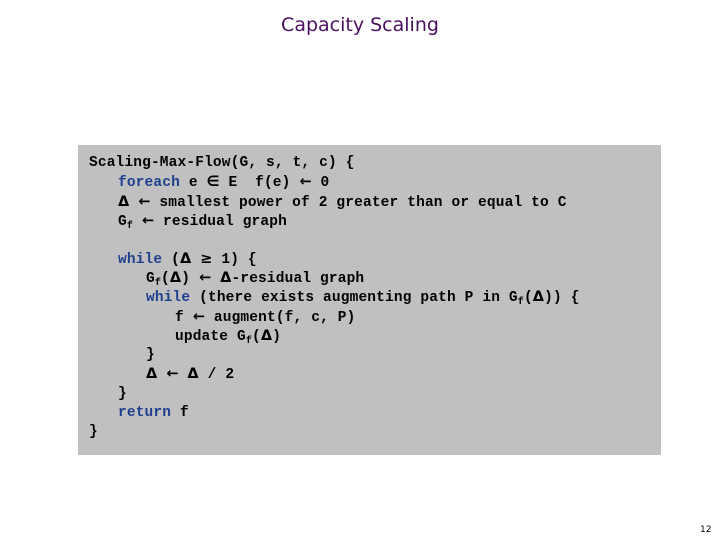 This screenshot has width=720, height=540. Describe the element at coordinates (320, 183) in the screenshot. I see `code-text: 0` at that location.